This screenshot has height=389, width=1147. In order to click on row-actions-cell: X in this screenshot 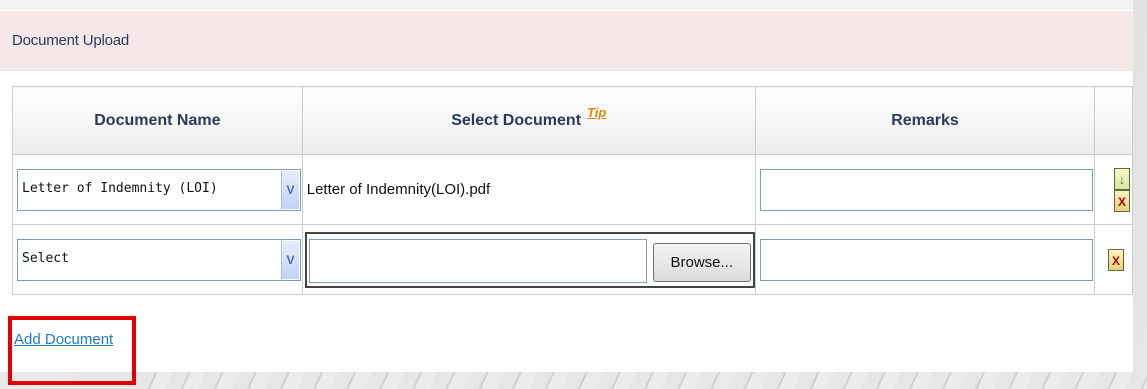, I will do `click(1113, 259)`.